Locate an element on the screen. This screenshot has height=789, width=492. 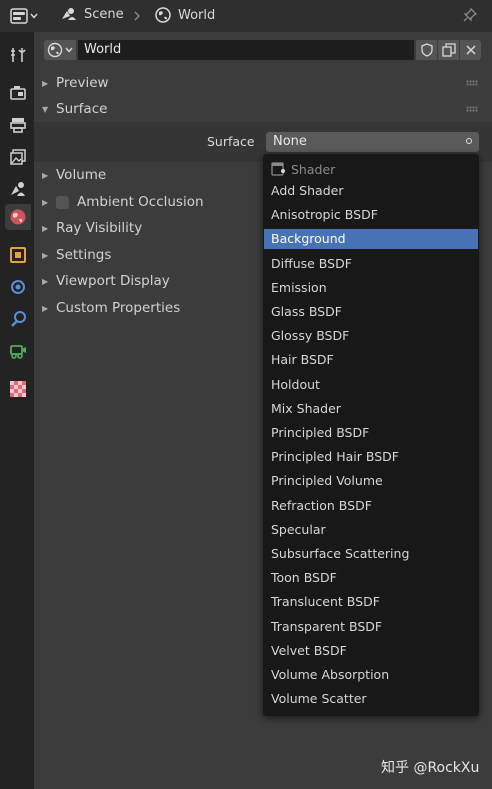
world-browse-button is located at coordinates (60, 50).